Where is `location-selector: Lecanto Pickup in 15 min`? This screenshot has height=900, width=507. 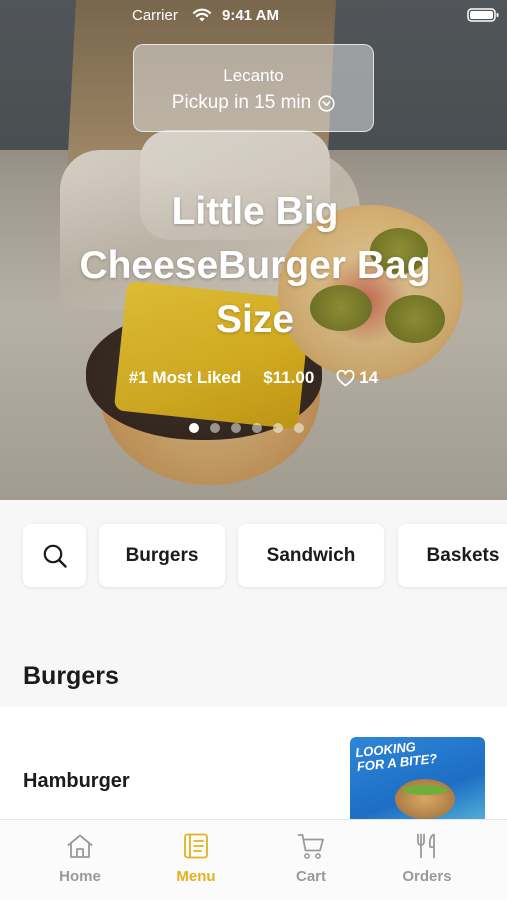 location-selector: Lecanto Pickup in 15 min is located at coordinates (253, 88).